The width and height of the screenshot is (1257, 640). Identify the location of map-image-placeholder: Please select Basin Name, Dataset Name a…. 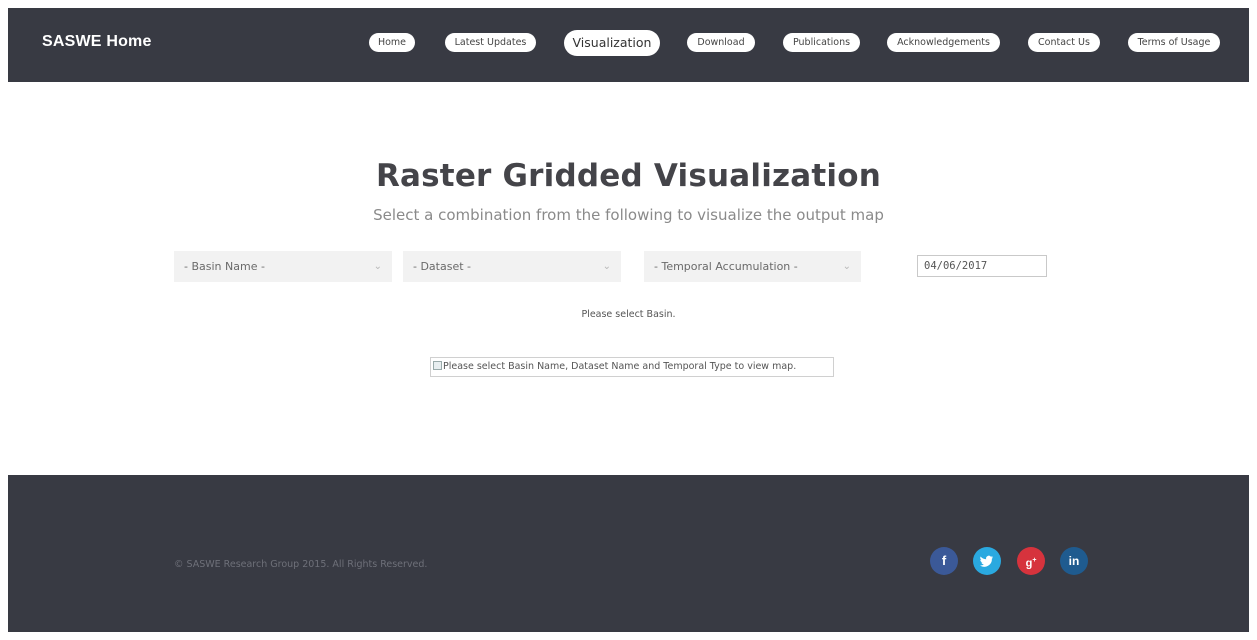
(632, 367).